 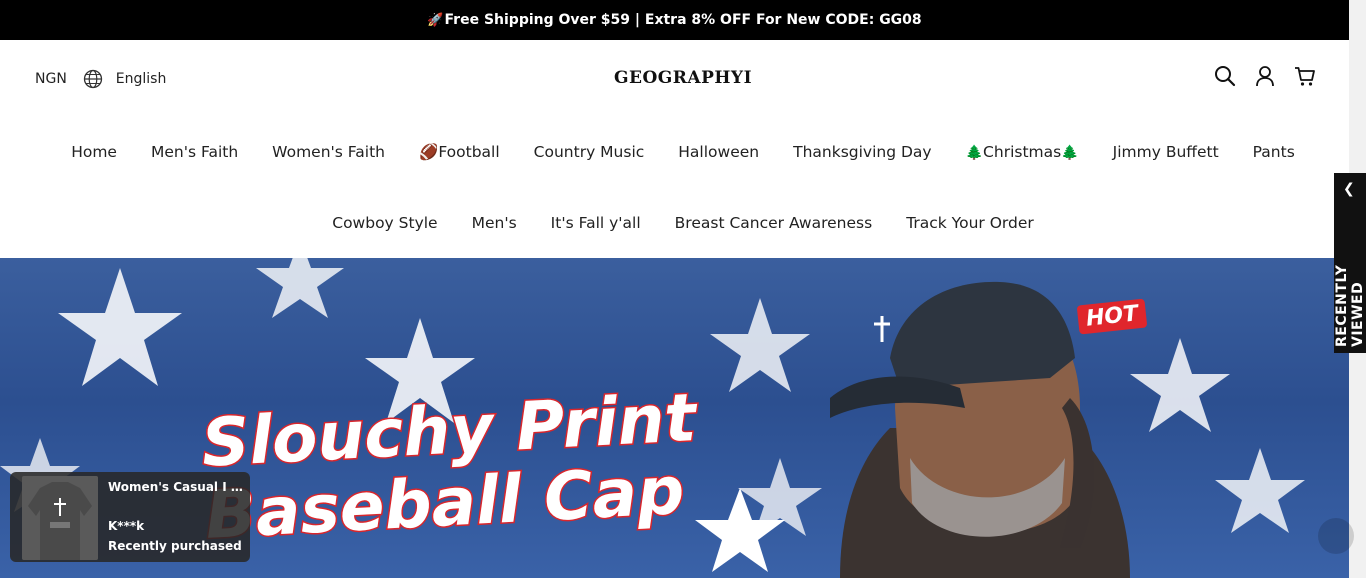 What do you see at coordinates (450, 467) in the screenshot?
I see `hero-title: Slouchy Print Baseball Cap` at bounding box center [450, 467].